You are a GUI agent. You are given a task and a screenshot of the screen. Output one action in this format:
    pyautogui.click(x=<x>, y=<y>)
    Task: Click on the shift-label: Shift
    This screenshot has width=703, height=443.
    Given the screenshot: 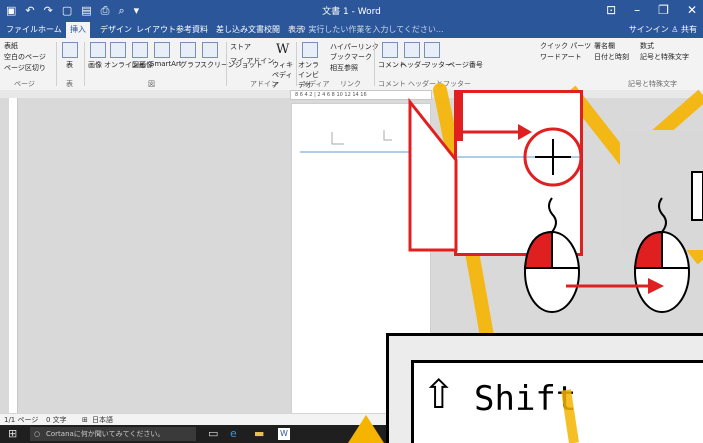 What is the action you would take?
    pyautogui.click(x=525, y=399)
    